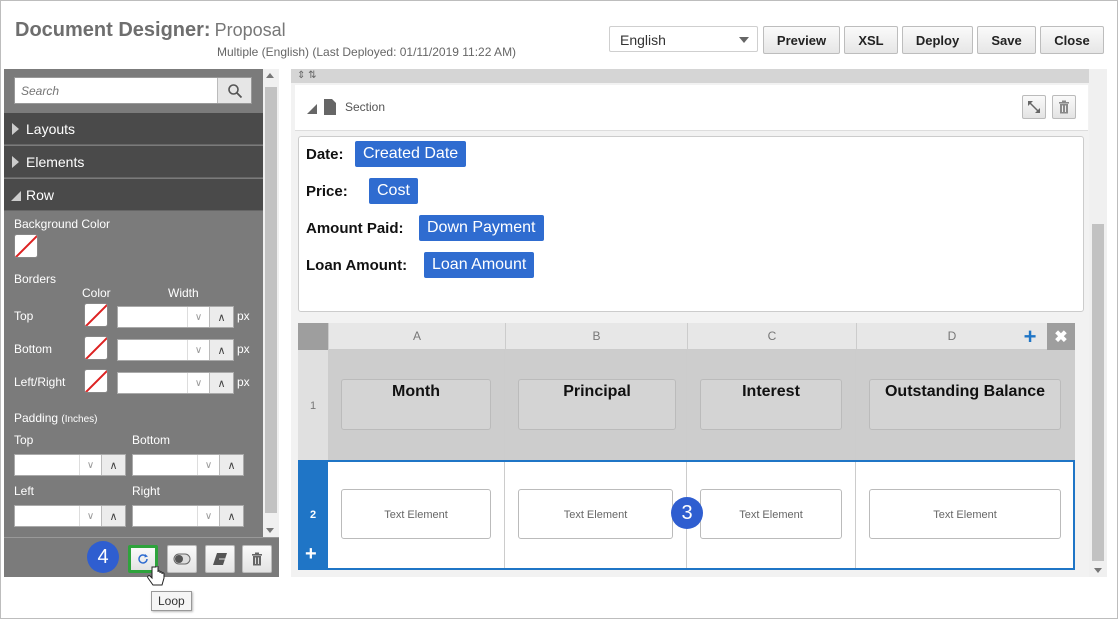 The width and height of the screenshot is (1118, 619). I want to click on padding-right-stepper: ∨ ∧, so click(188, 516).